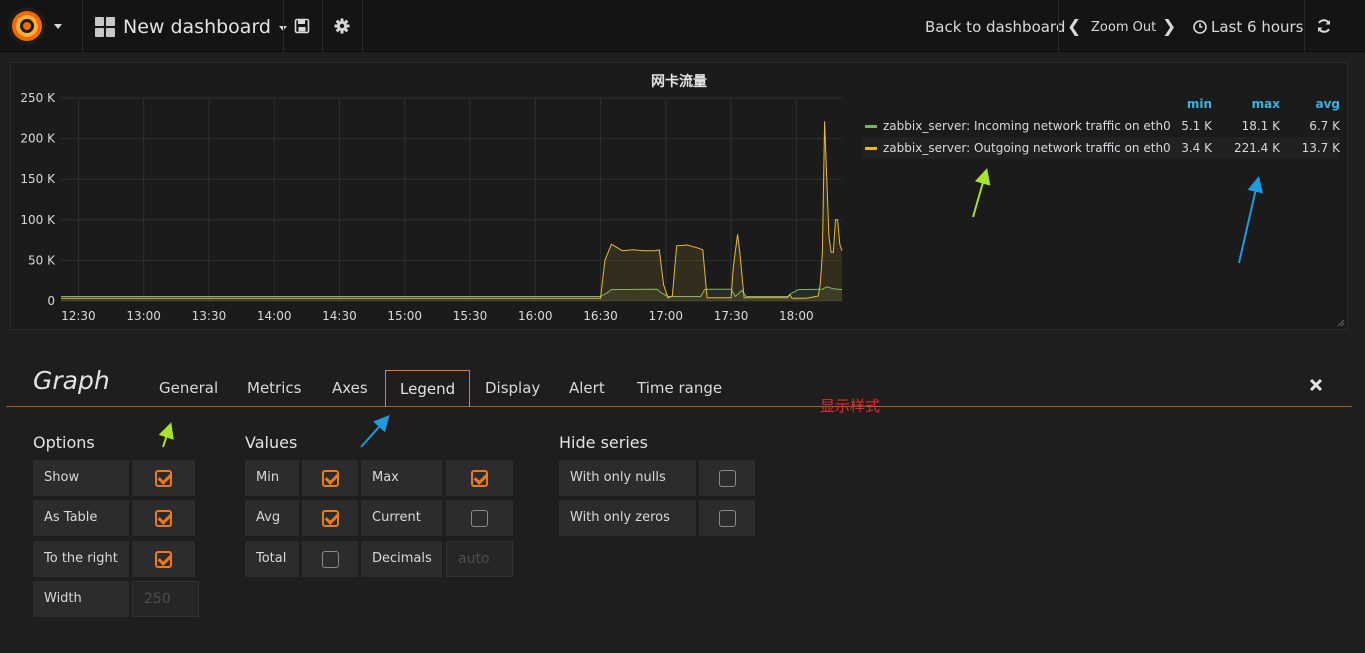 This screenshot has width=1365, height=653. I want to click on x-tick-label: 13:30, so click(209, 316).